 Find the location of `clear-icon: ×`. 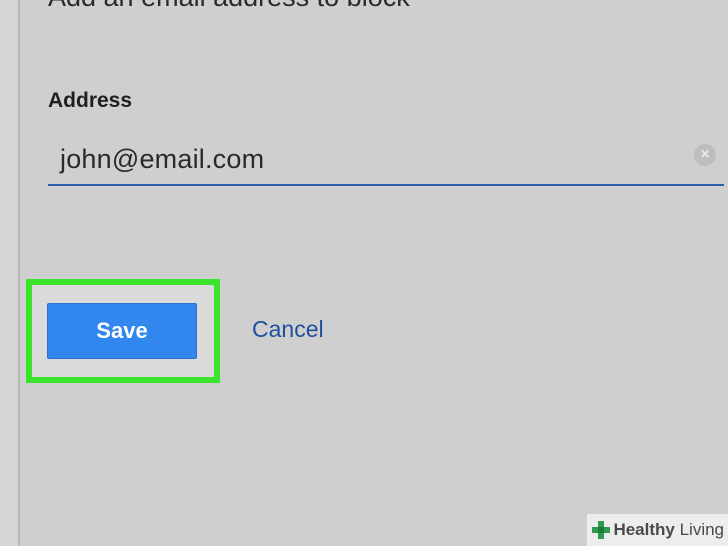

clear-icon: × is located at coordinates (705, 155).